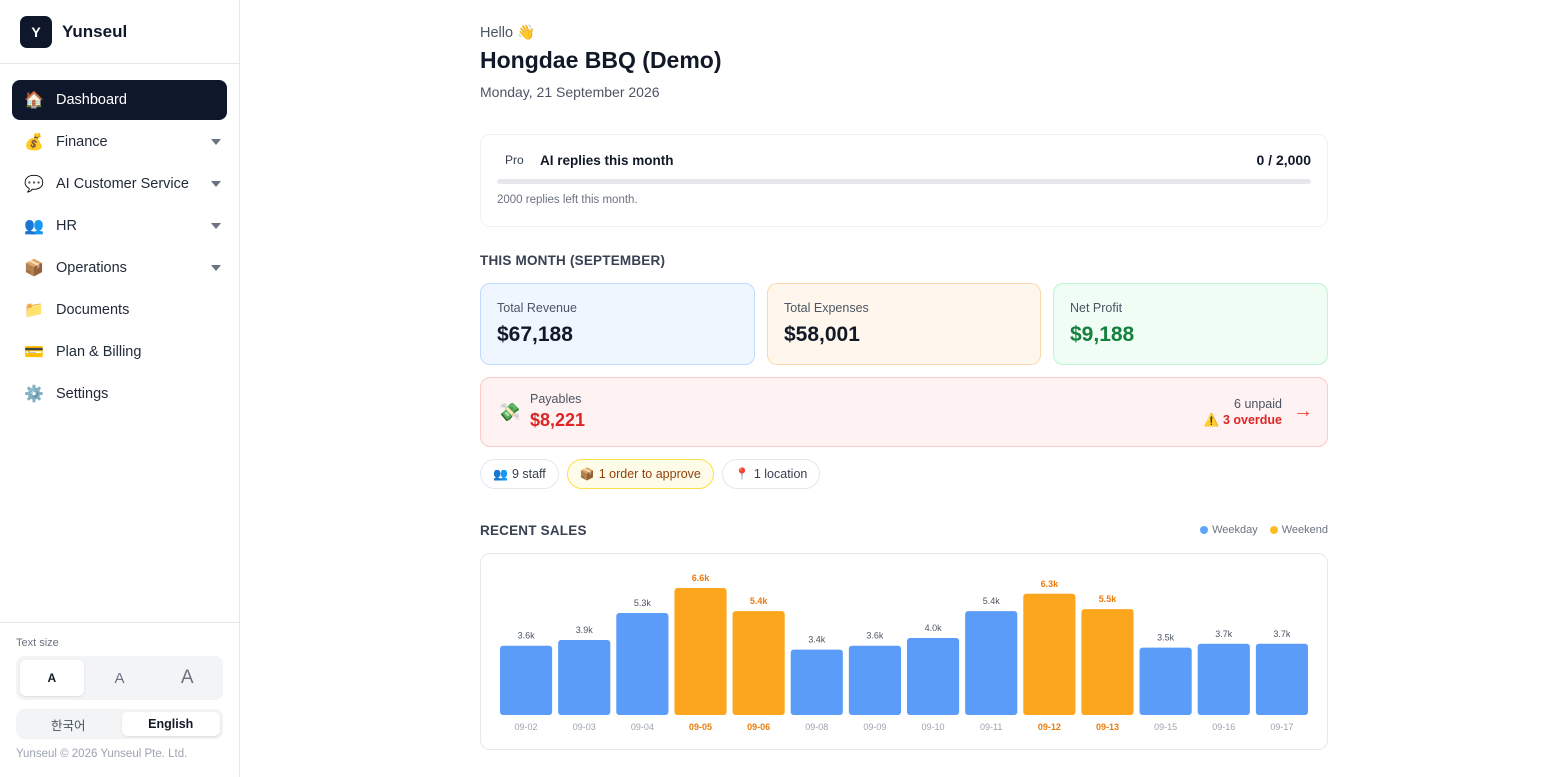 The width and height of the screenshot is (1568, 777). I want to click on copyright-text: Yunseul © 2026 Yunseul Pte. Ltd., so click(102, 754).